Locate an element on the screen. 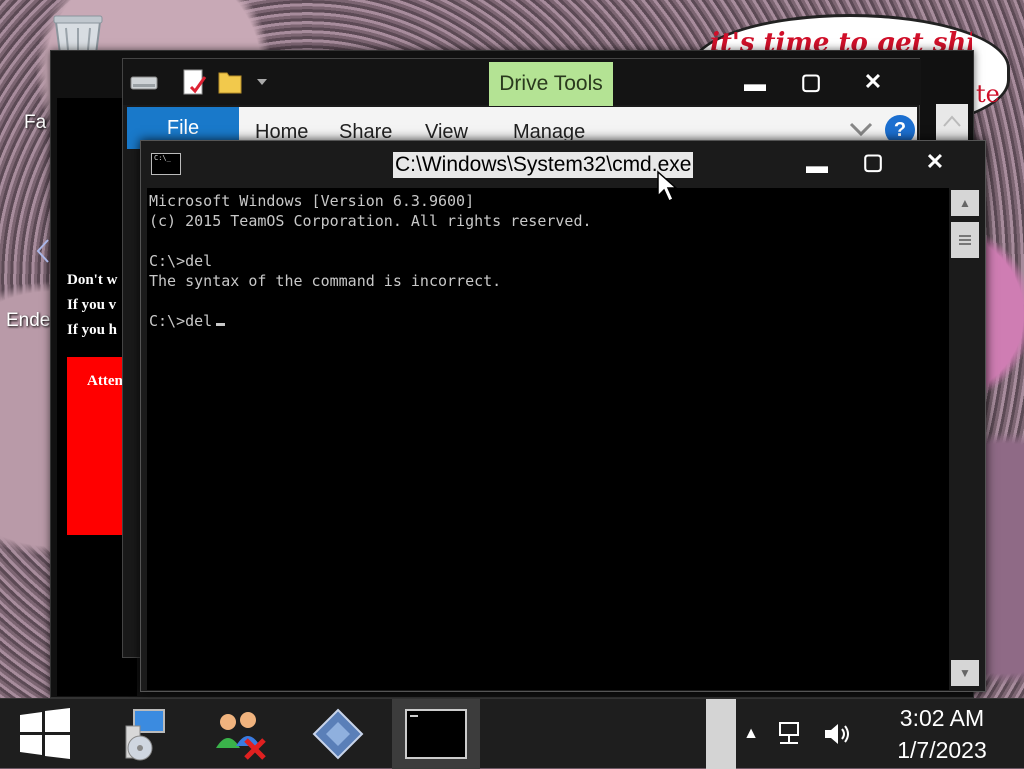 The image size is (1024, 769). cmd-app-icon: C:\_ is located at coordinates (166, 164).